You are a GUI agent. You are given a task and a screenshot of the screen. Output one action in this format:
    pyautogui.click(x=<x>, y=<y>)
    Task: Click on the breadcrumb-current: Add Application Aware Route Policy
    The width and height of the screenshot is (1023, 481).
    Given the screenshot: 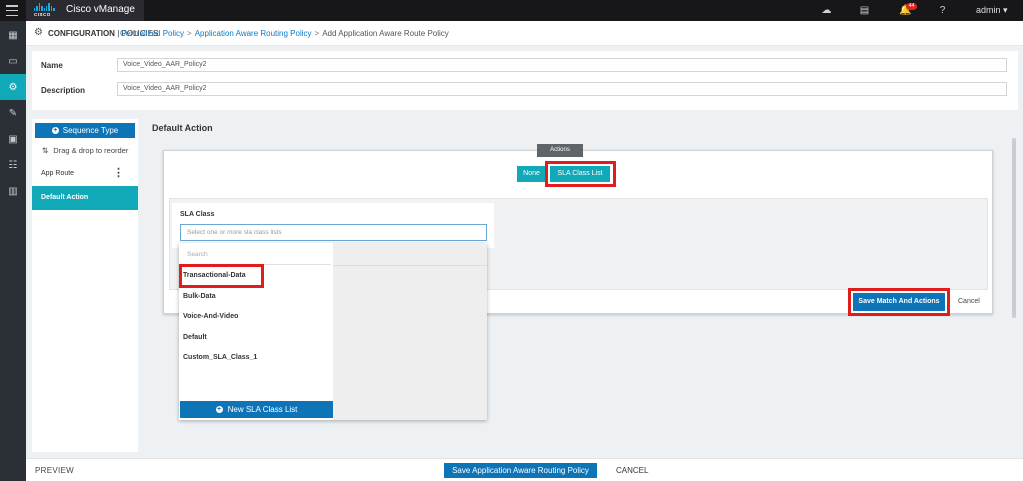 What is the action you would take?
    pyautogui.click(x=385, y=33)
    